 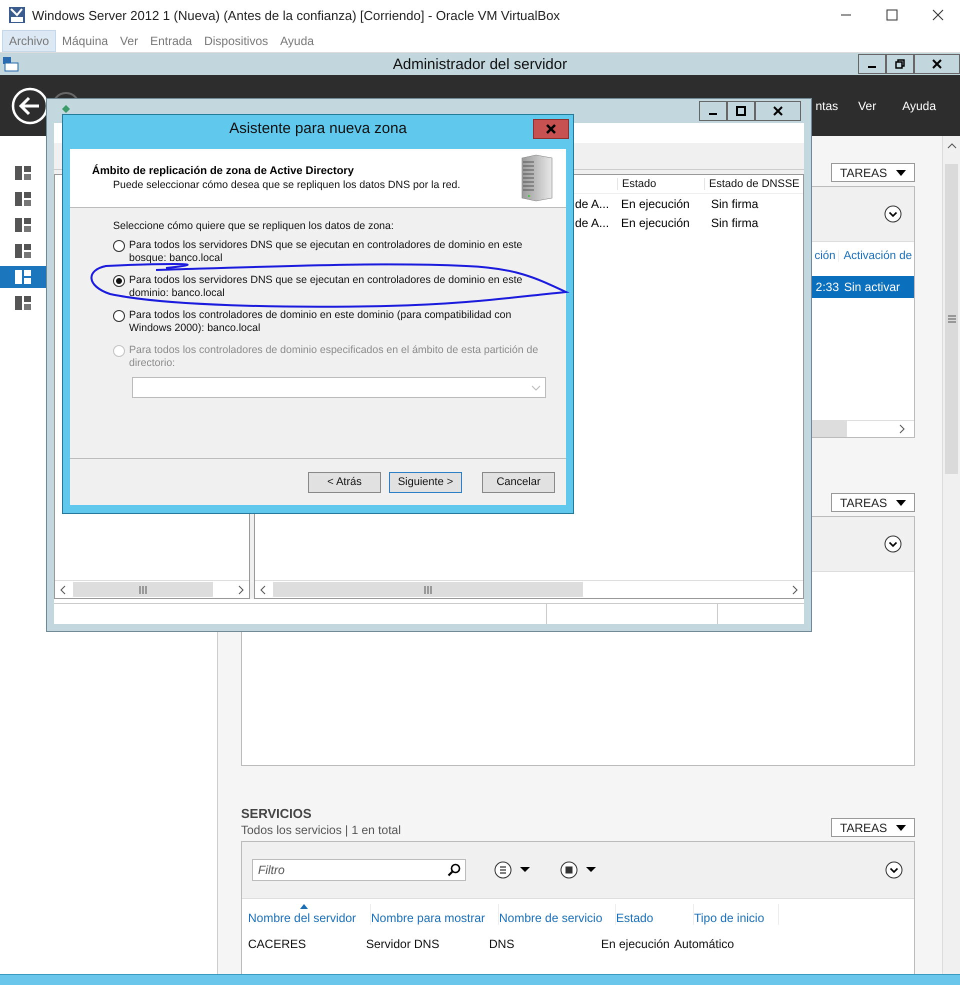 What do you see at coordinates (320, 322) in the screenshot?
I see `radio-label: Para todos los controladores de dominio en este dominio (para compatibilidad con Windows 2000): banco.local` at bounding box center [320, 322].